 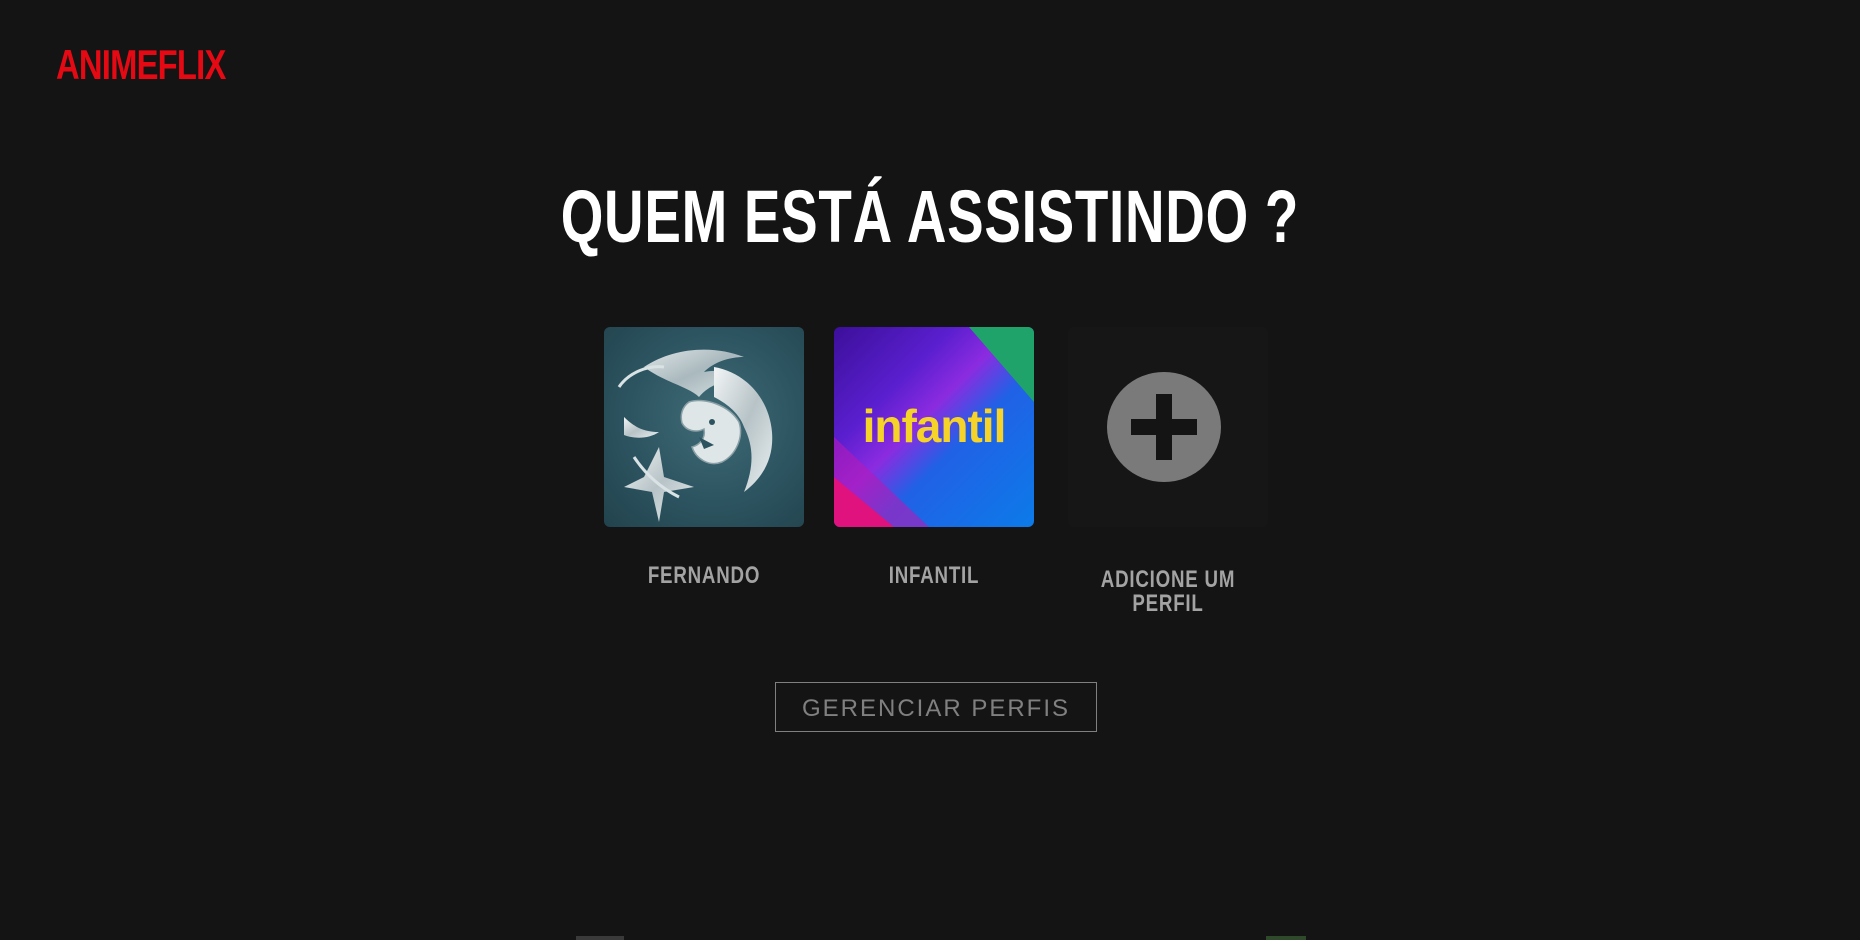 I want to click on plus-vertical, so click(x=1164, y=427).